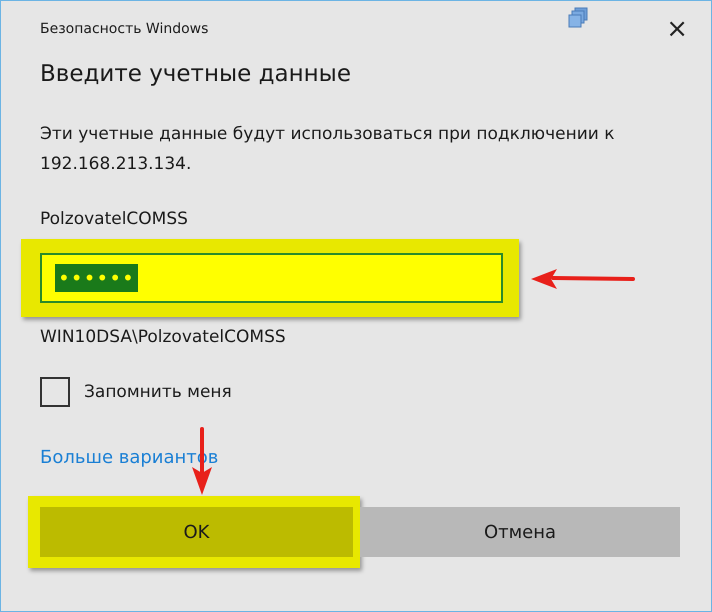 Image resolution: width=712 pixels, height=612 pixels. What do you see at coordinates (520, 532) in the screenshot?
I see `cancel-button: Отмена` at bounding box center [520, 532].